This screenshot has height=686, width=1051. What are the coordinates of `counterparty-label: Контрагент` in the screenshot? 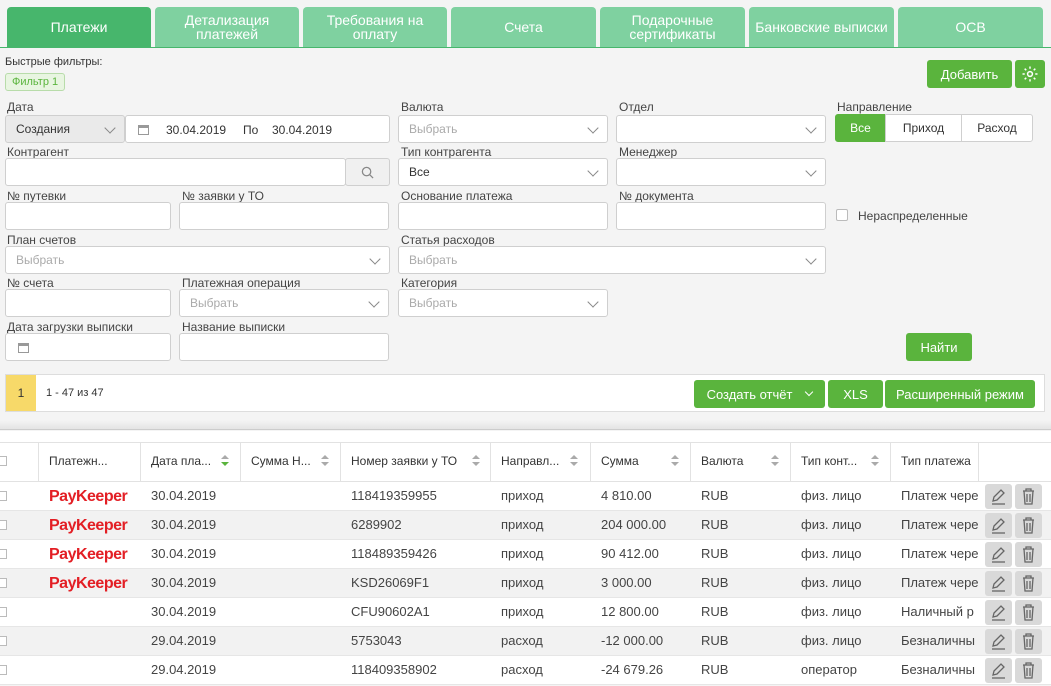 It's located at (38, 152).